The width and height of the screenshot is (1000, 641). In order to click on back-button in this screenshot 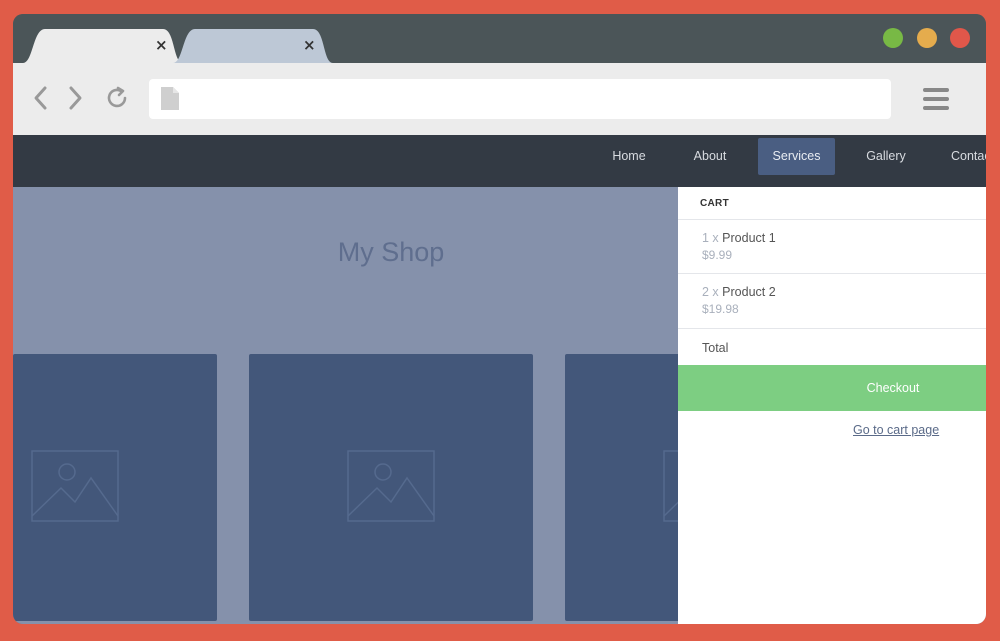, I will do `click(41, 98)`.